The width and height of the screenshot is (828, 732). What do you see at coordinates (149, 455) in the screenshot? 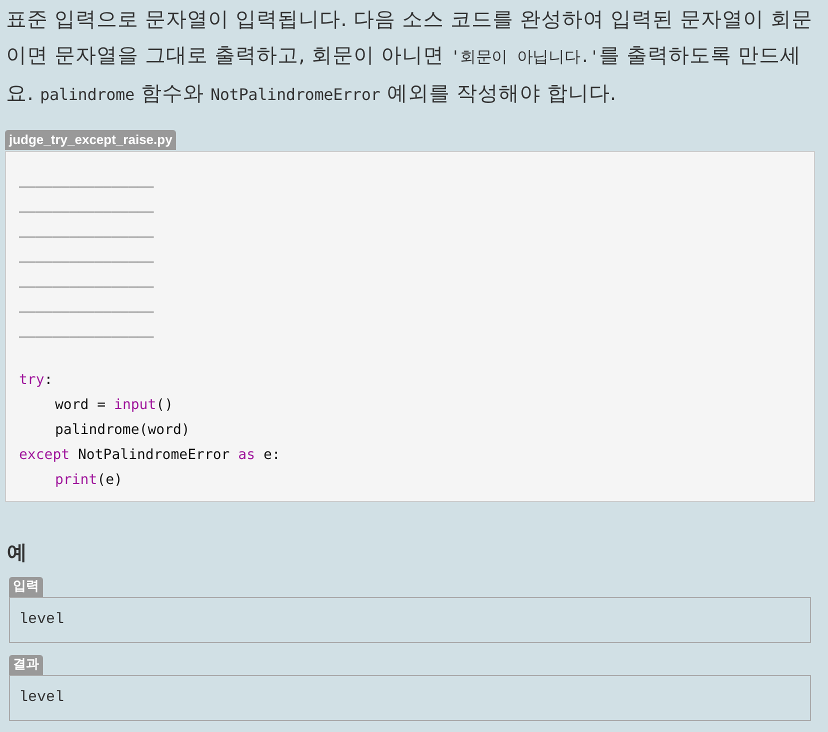
I see `code-line: except NotPalindromeError as e:` at bounding box center [149, 455].